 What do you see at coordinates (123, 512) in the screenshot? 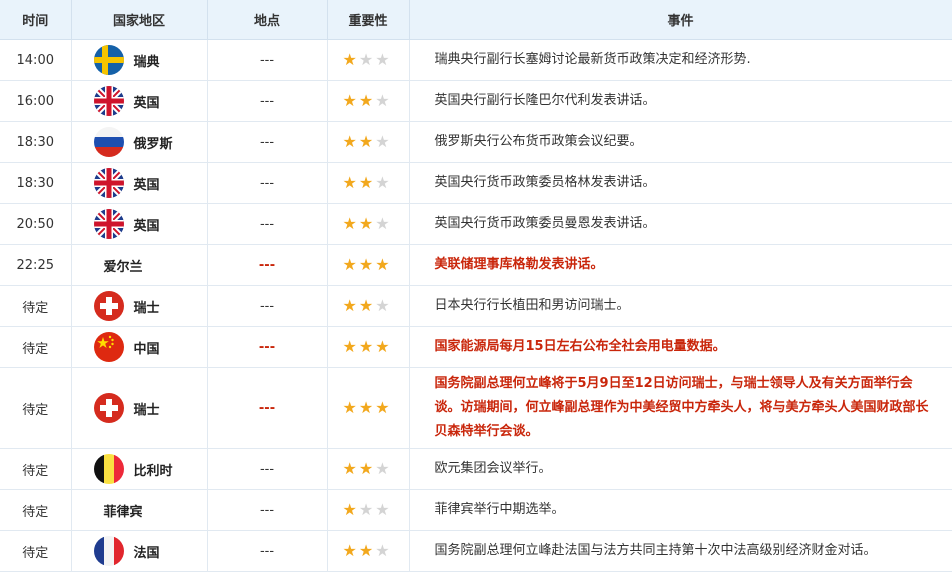
I see `country-name: 菲律宾` at bounding box center [123, 512].